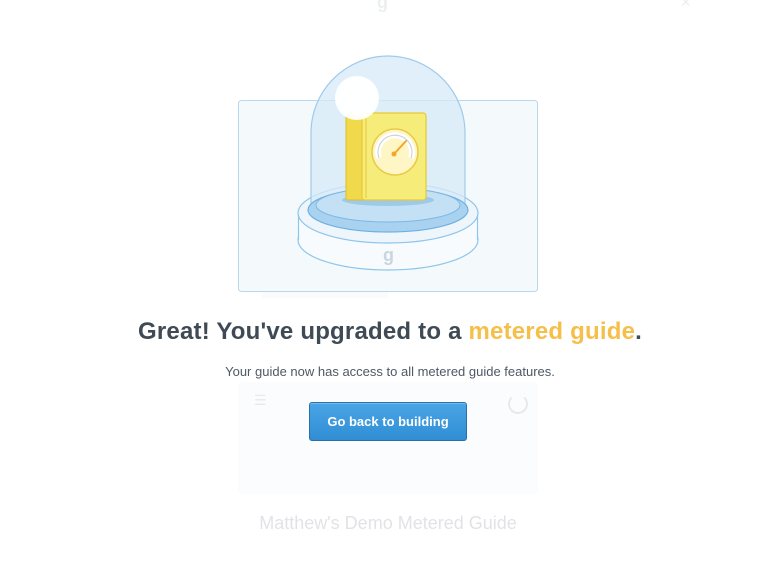 The width and height of the screenshot is (780, 565). What do you see at coordinates (260, 400) in the screenshot?
I see `background-menu-icon: ☰` at bounding box center [260, 400].